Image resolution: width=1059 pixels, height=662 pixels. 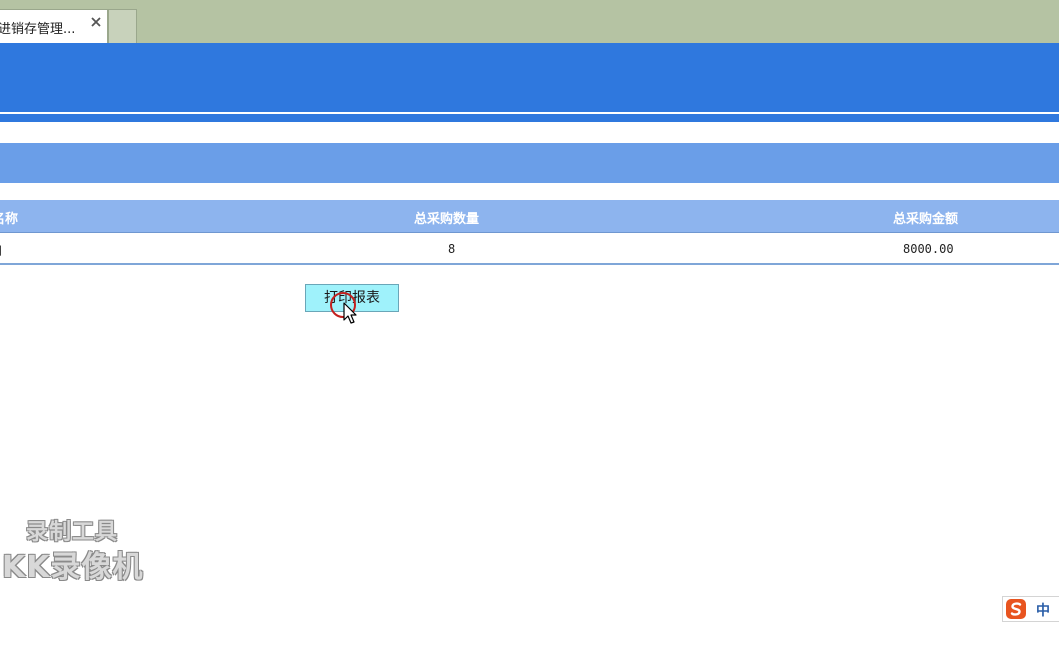 What do you see at coordinates (928, 249) in the screenshot?
I see `cell-total-amount: 8000.00` at bounding box center [928, 249].